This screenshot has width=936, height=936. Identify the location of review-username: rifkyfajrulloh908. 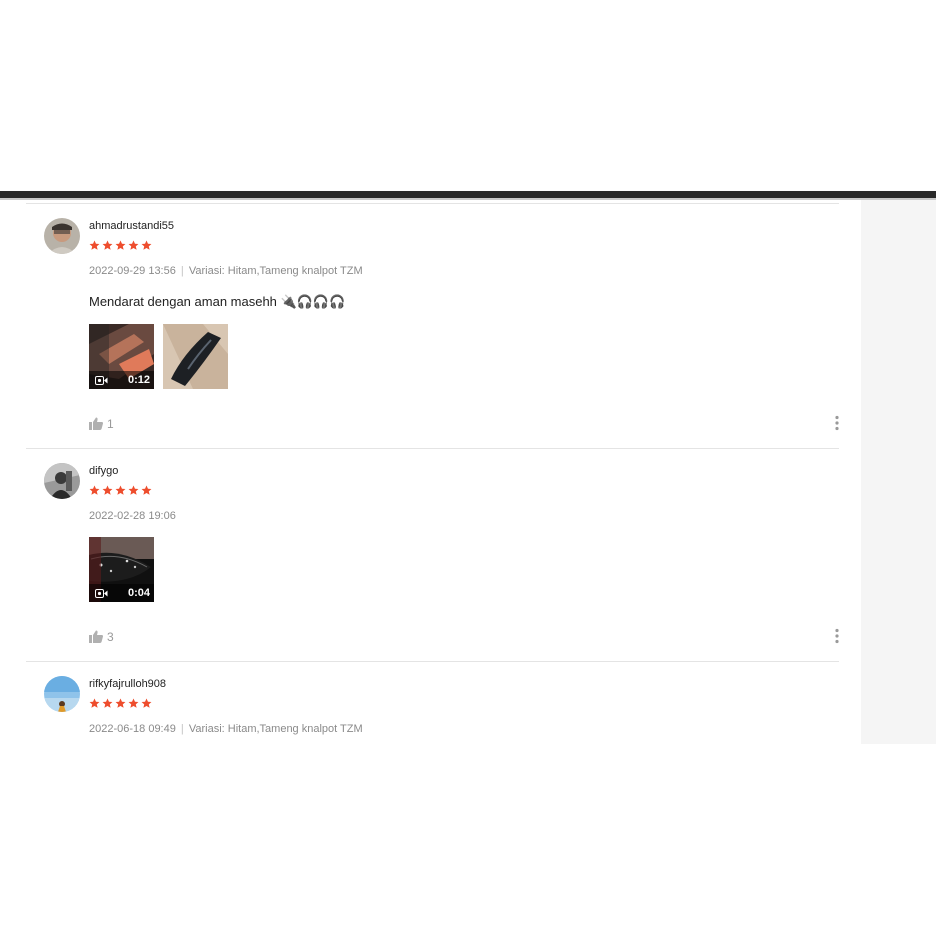
(128, 684).